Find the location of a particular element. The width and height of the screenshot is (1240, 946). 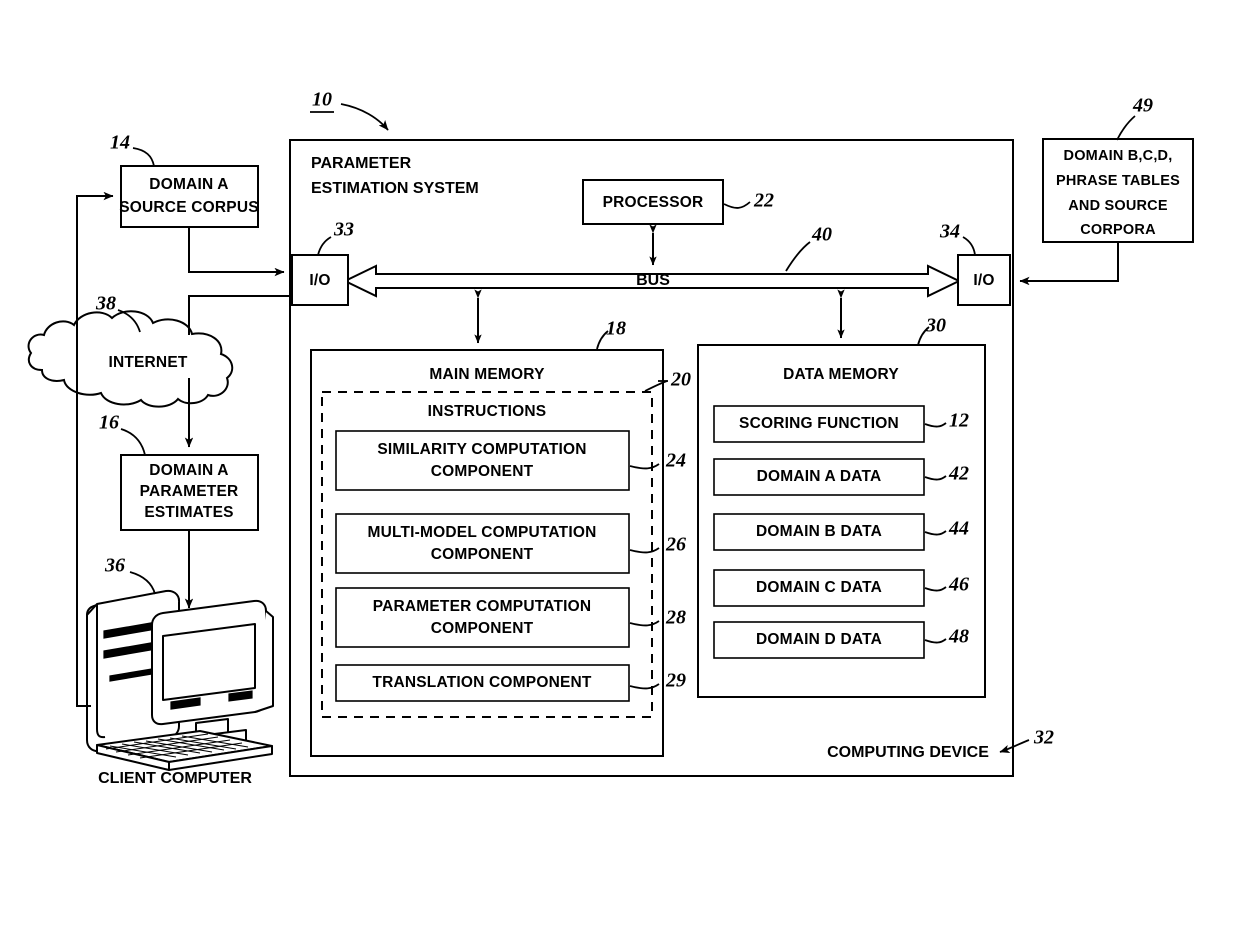

ref-40: 40 is located at coordinates (821, 235).